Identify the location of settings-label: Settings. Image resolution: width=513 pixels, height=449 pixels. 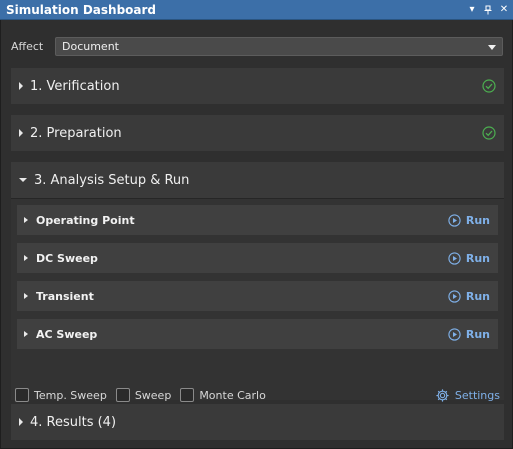
(477, 395).